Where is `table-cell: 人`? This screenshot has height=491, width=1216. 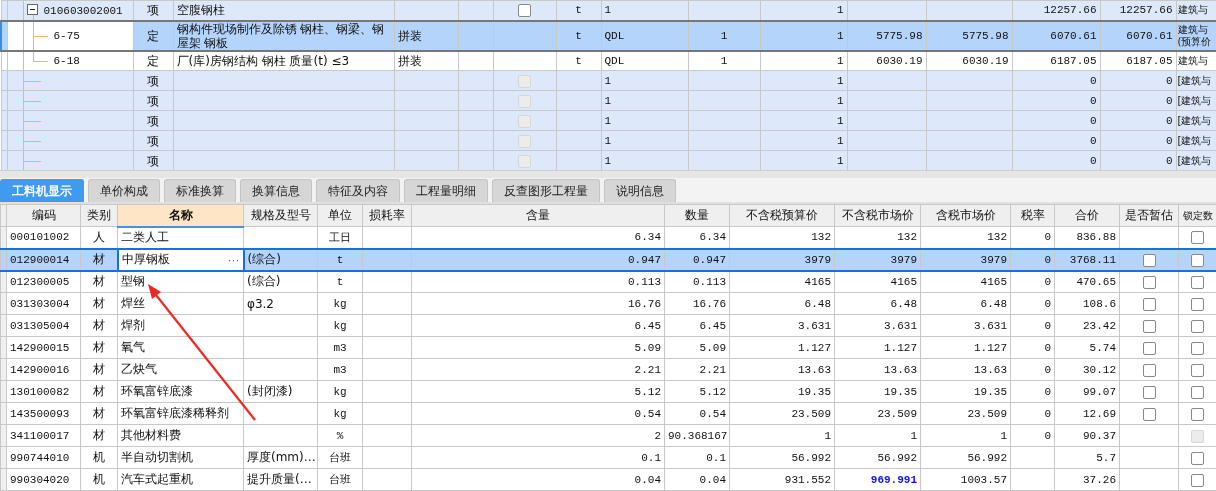 table-cell: 人 is located at coordinates (99, 236).